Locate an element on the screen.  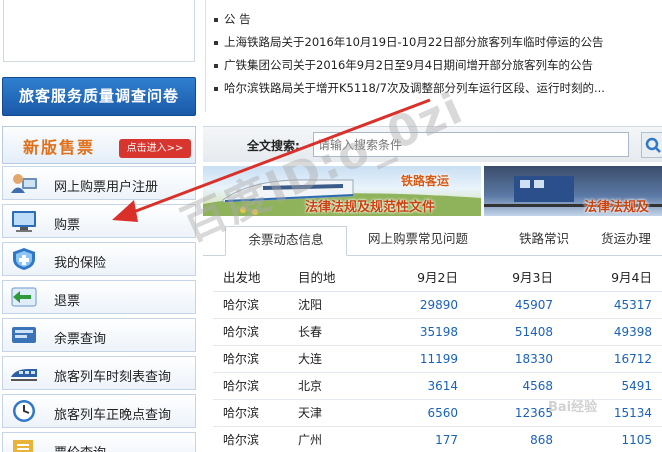
menu-item-my-insurance: 我的保险 is located at coordinates (99, 259).